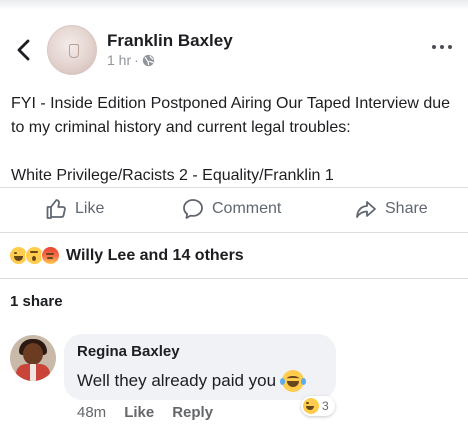 This screenshot has height=436, width=468. I want to click on comment-timestamp: 48m, so click(92, 412).